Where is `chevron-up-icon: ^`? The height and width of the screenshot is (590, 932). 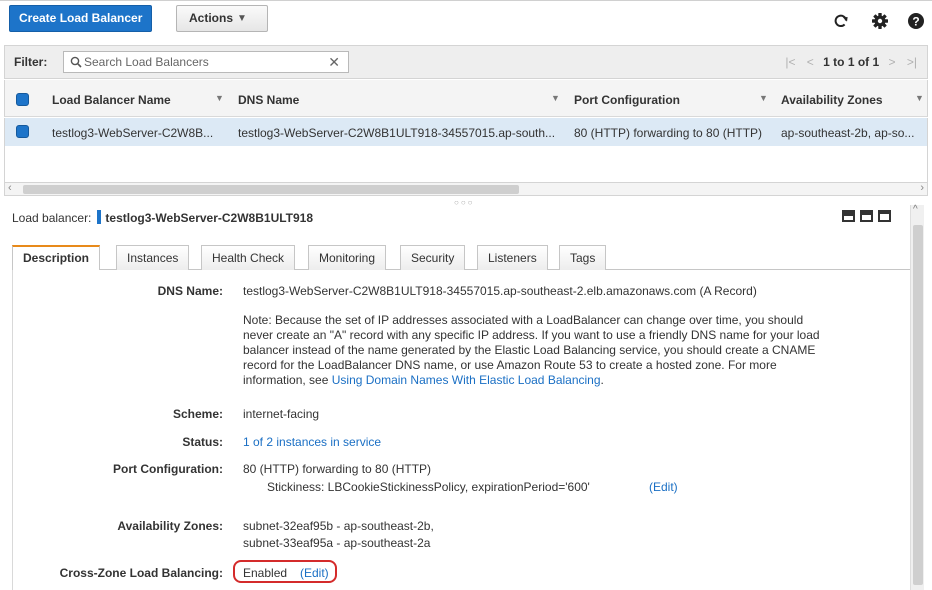
chevron-up-icon: ^ is located at coordinates (915, 209).